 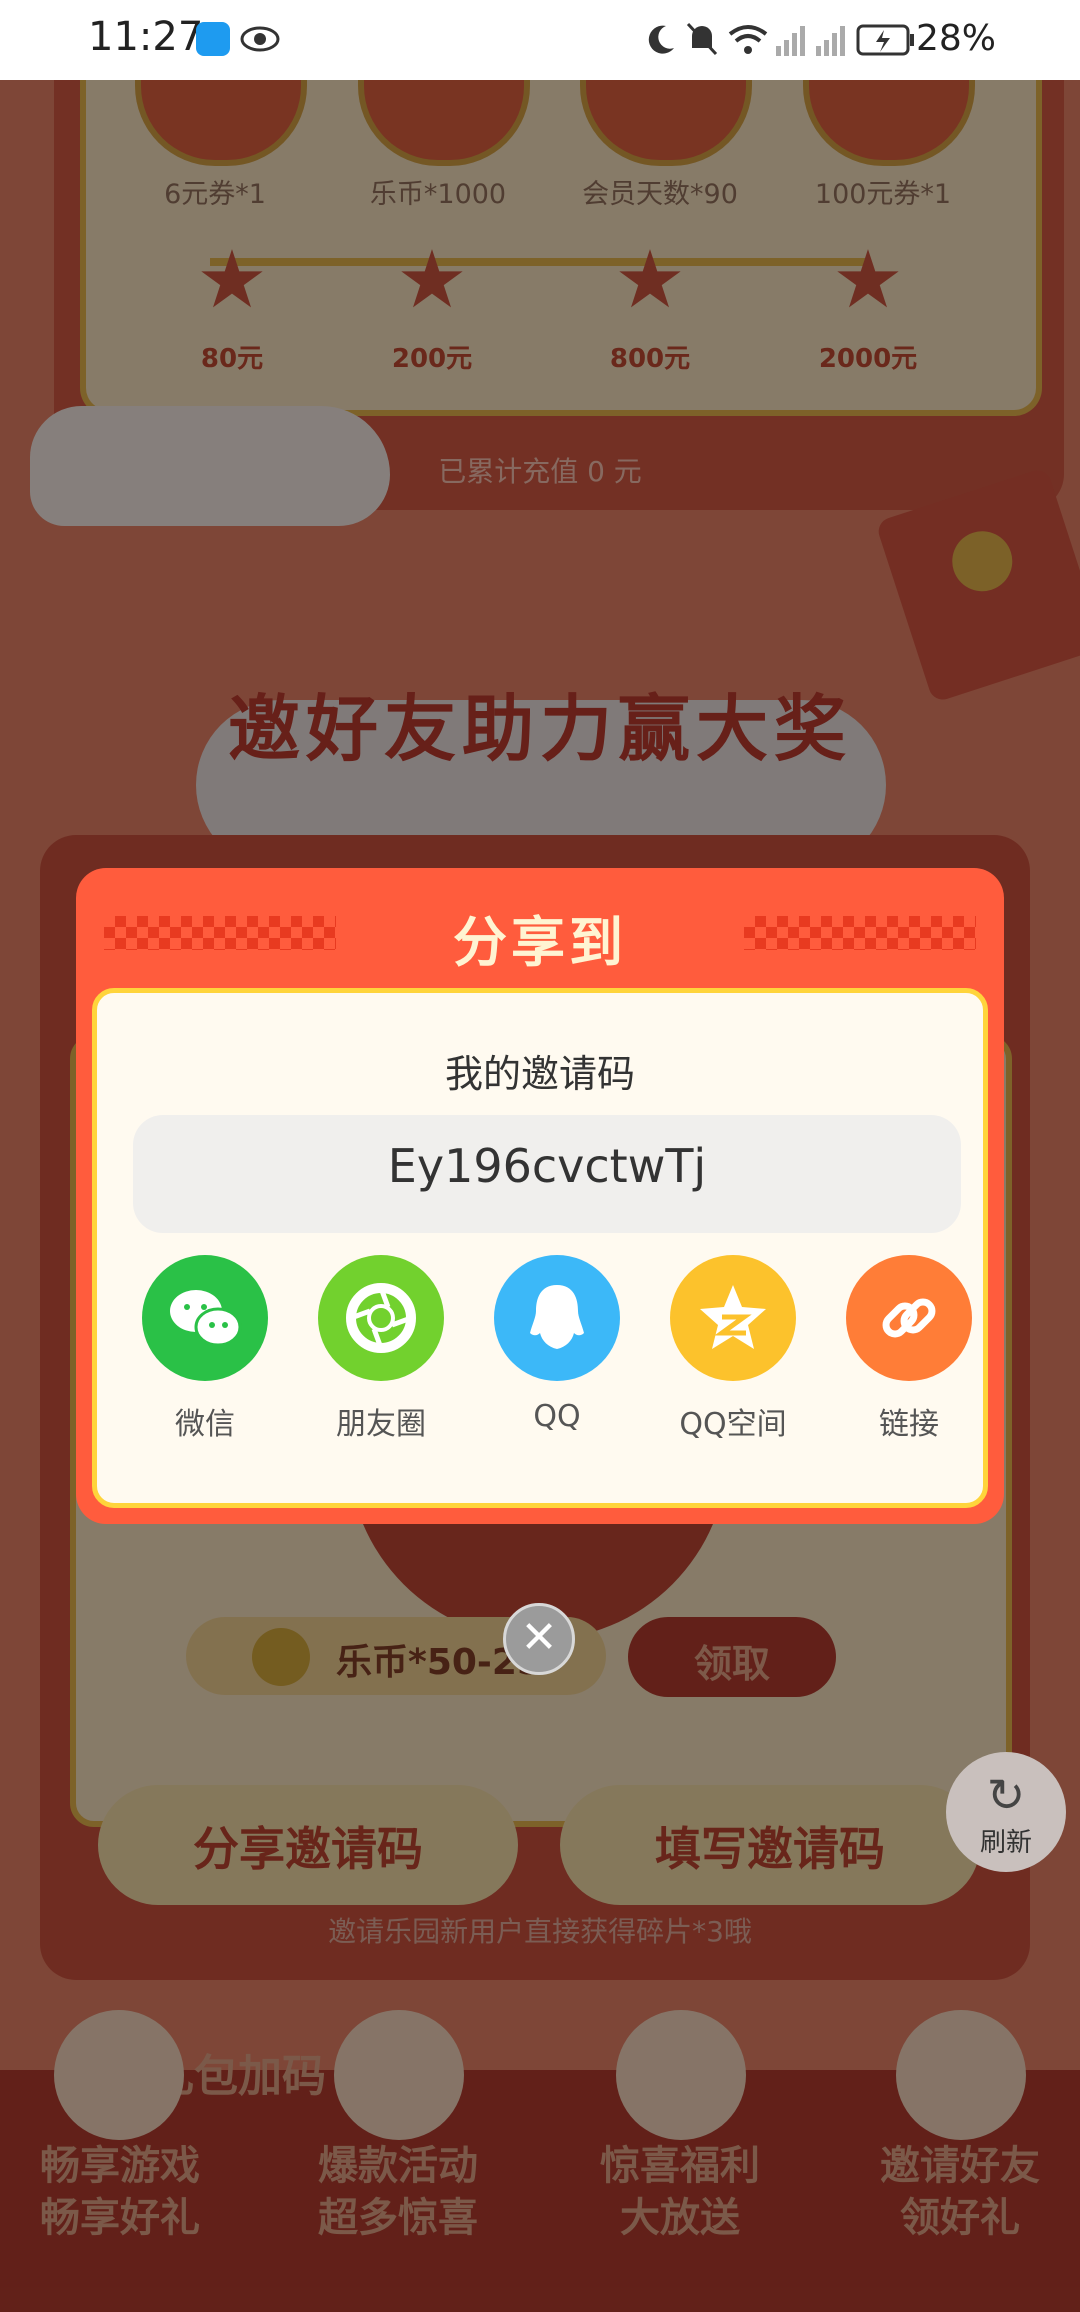 I want to click on share-target-label: QQ空间, so click(x=733, y=1424).